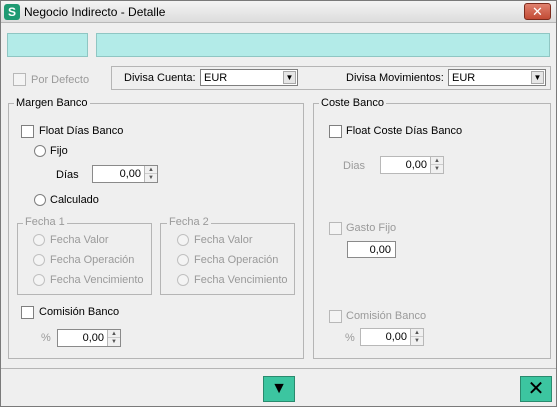 The width and height of the screenshot is (557, 407). Describe the element at coordinates (249, 77) in the screenshot. I see `divisa-cuenta-select: EUR ▼` at that location.